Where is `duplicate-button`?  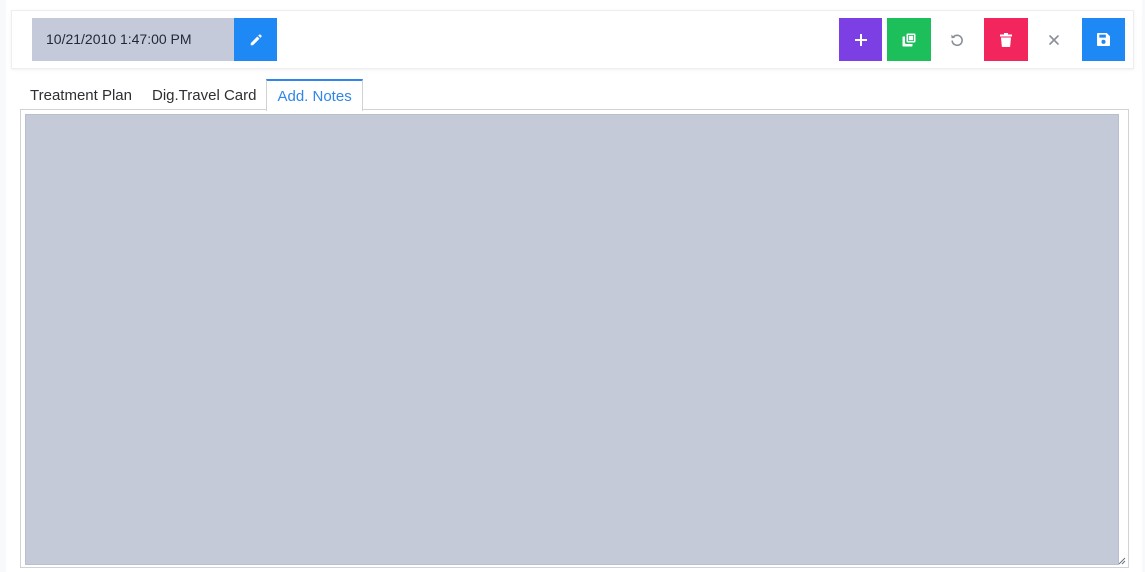
duplicate-button is located at coordinates (909, 39).